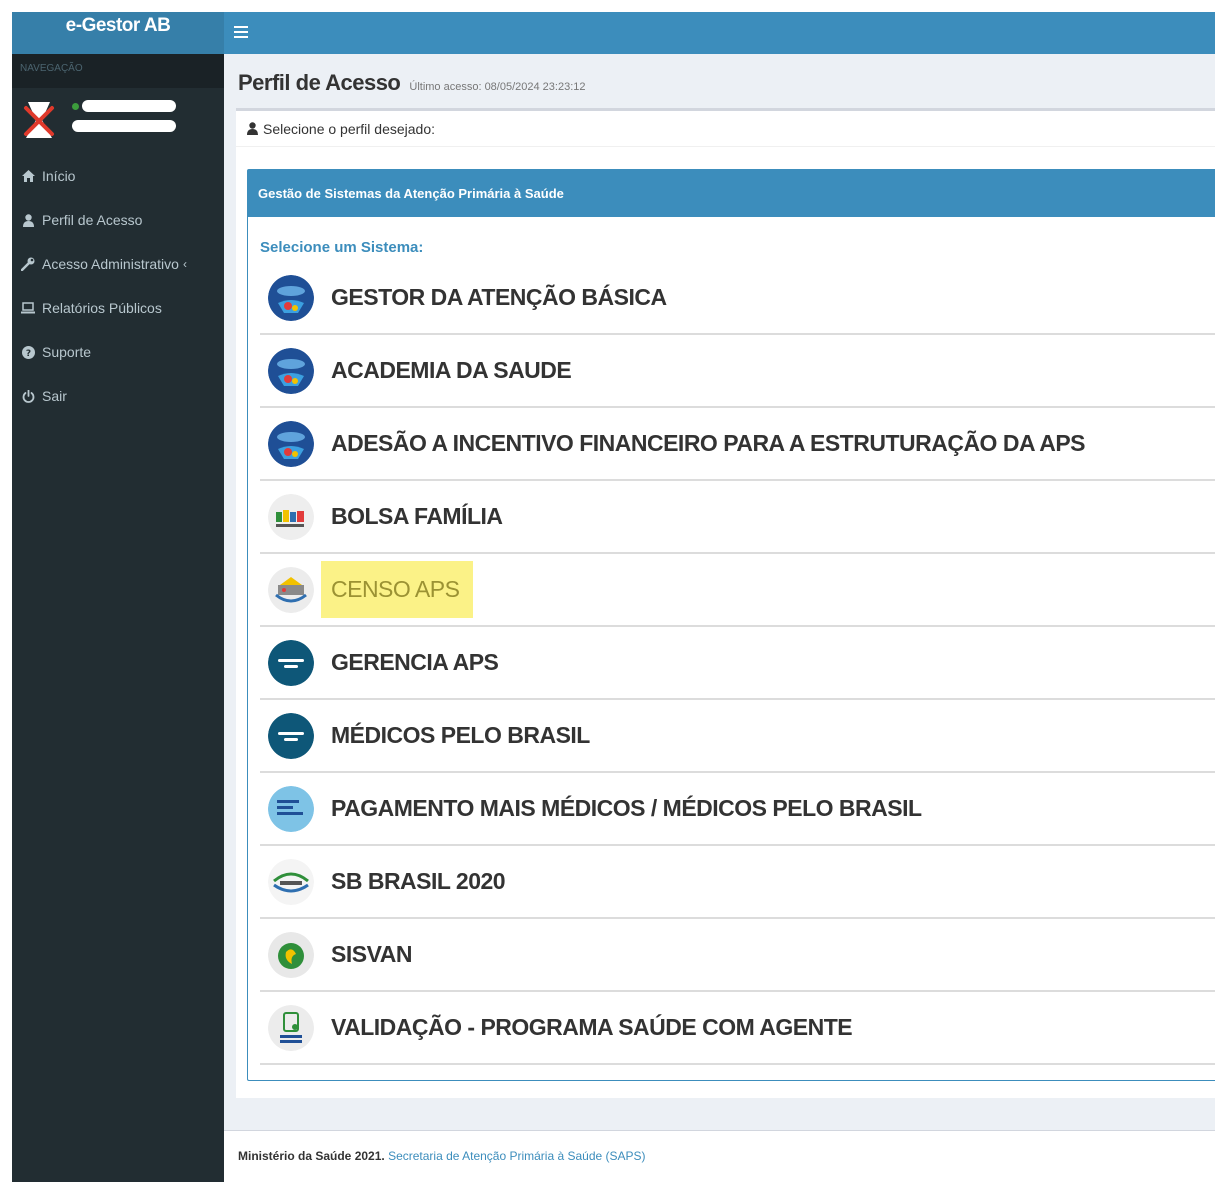 Image resolution: width=1215 pixels, height=1182 pixels. What do you see at coordinates (725, 129) in the screenshot?
I see `box-header: Selecione o perfil desejado:` at bounding box center [725, 129].